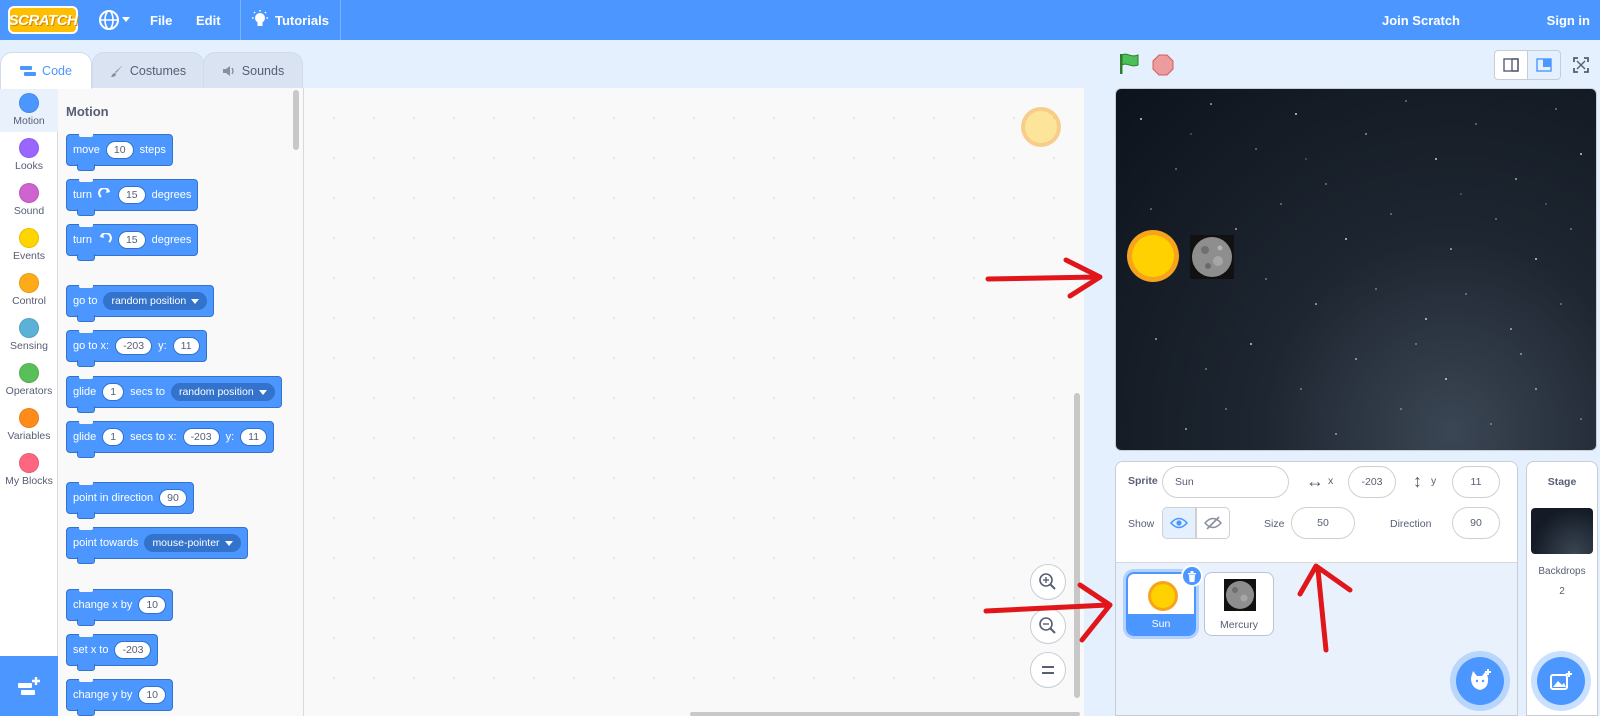 Image resolution: width=1600 pixels, height=716 pixels. I want to click on workspace-vertical-scrollbar, so click(1077, 545).